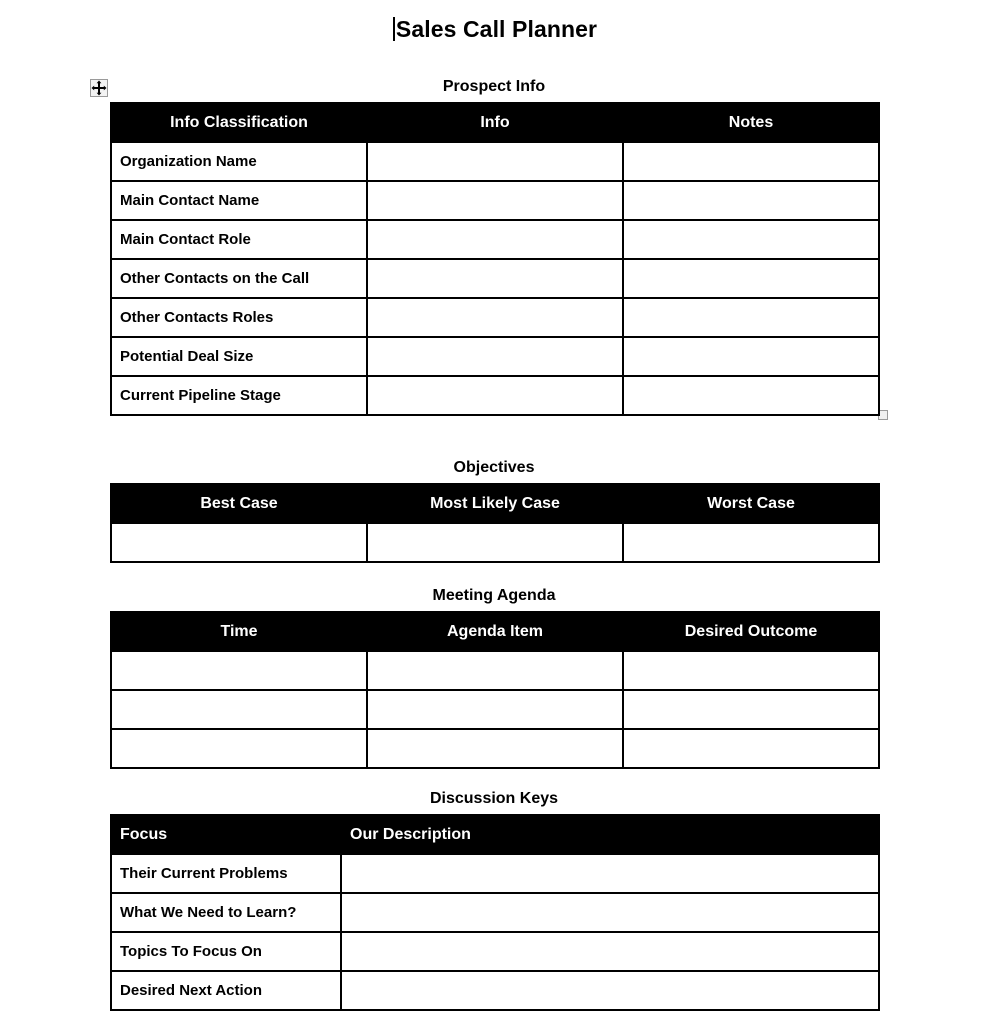  I want to click on table-row: Potential Deal Size, so click(495, 356).